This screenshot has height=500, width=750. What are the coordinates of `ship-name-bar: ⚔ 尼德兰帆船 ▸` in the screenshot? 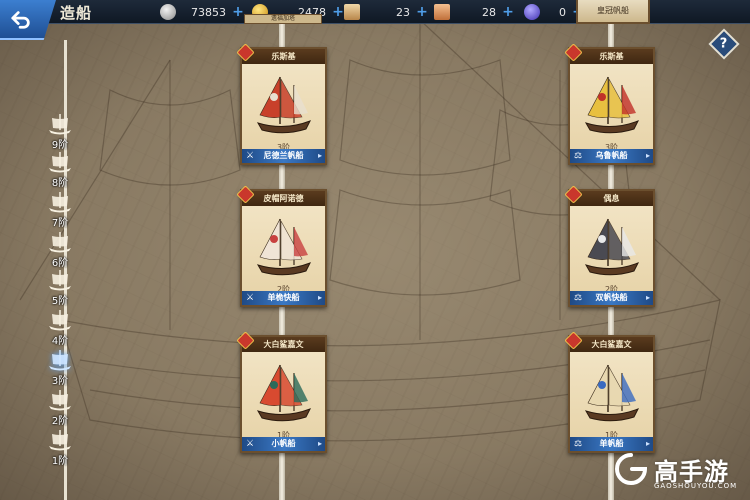 It's located at (283, 156).